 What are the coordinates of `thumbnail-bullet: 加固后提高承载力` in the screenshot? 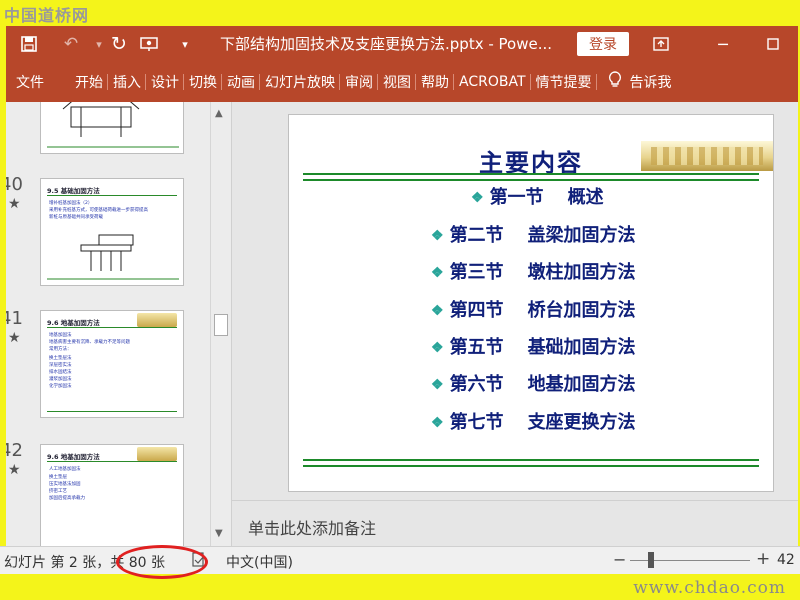 It's located at (67, 498).